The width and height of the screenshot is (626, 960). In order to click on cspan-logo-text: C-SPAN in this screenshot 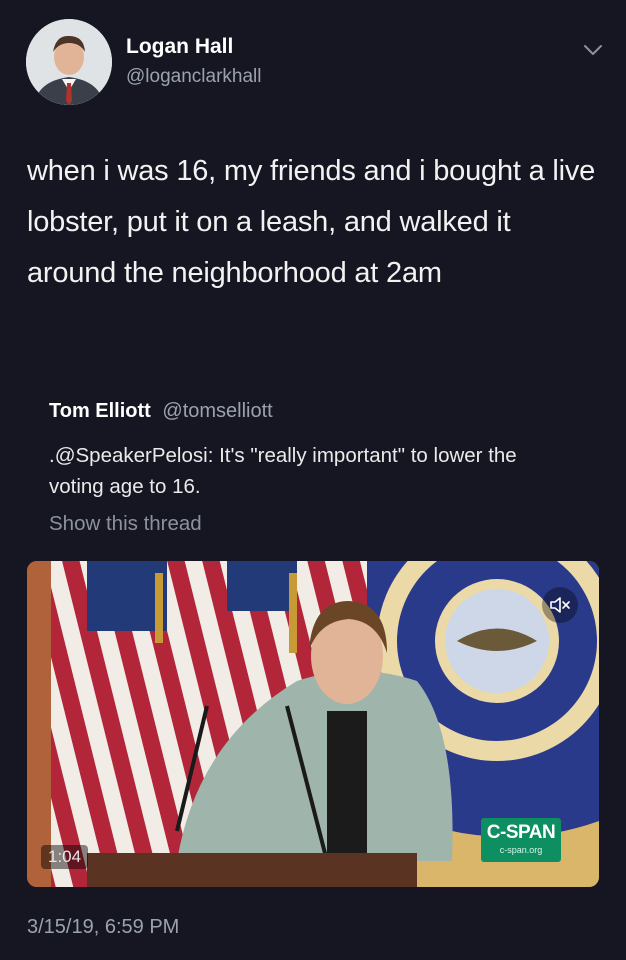, I will do `click(521, 832)`.